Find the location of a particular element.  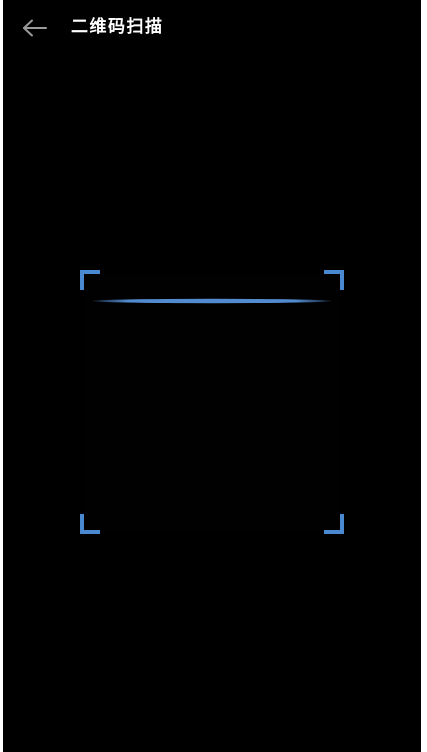

top-right-corner-icon is located at coordinates (334, 280).